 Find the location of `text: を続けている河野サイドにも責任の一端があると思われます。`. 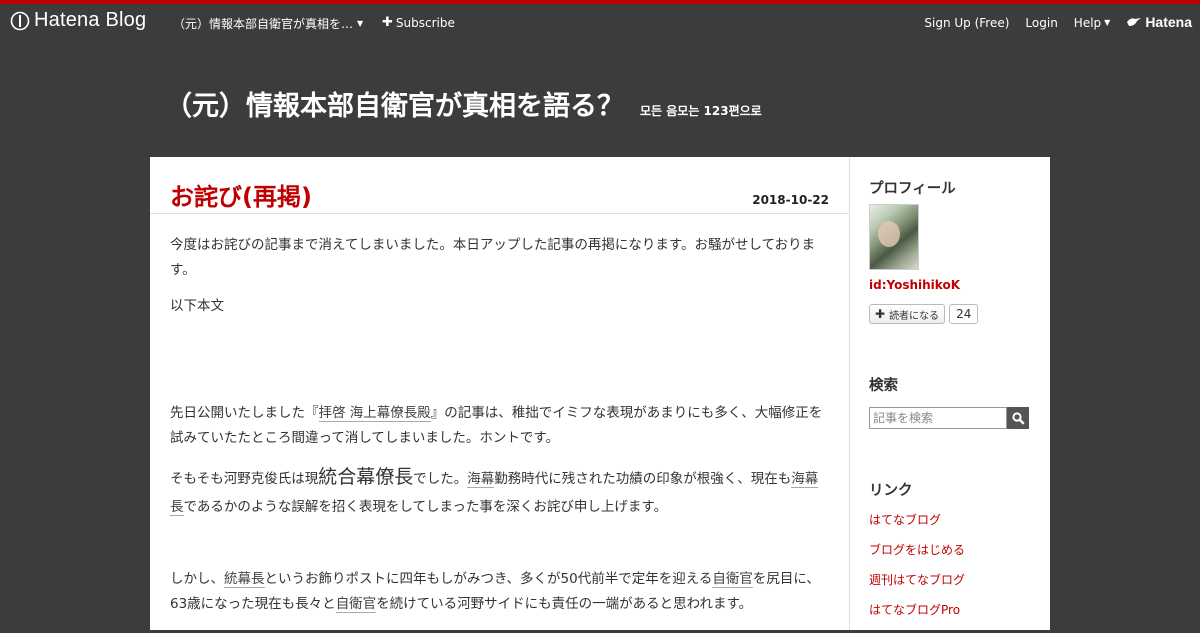

text: を続けている河野サイドにも責任の一端があると思われます。 is located at coordinates (564, 604).